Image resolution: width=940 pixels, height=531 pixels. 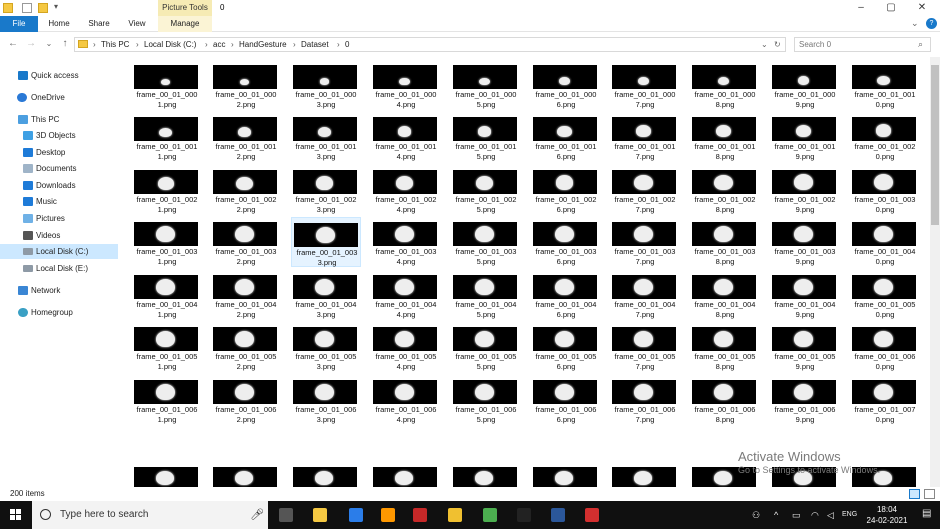 What do you see at coordinates (645, 347) in the screenshot?
I see `file-item: frame_00_01_0057.png` at bounding box center [645, 347].